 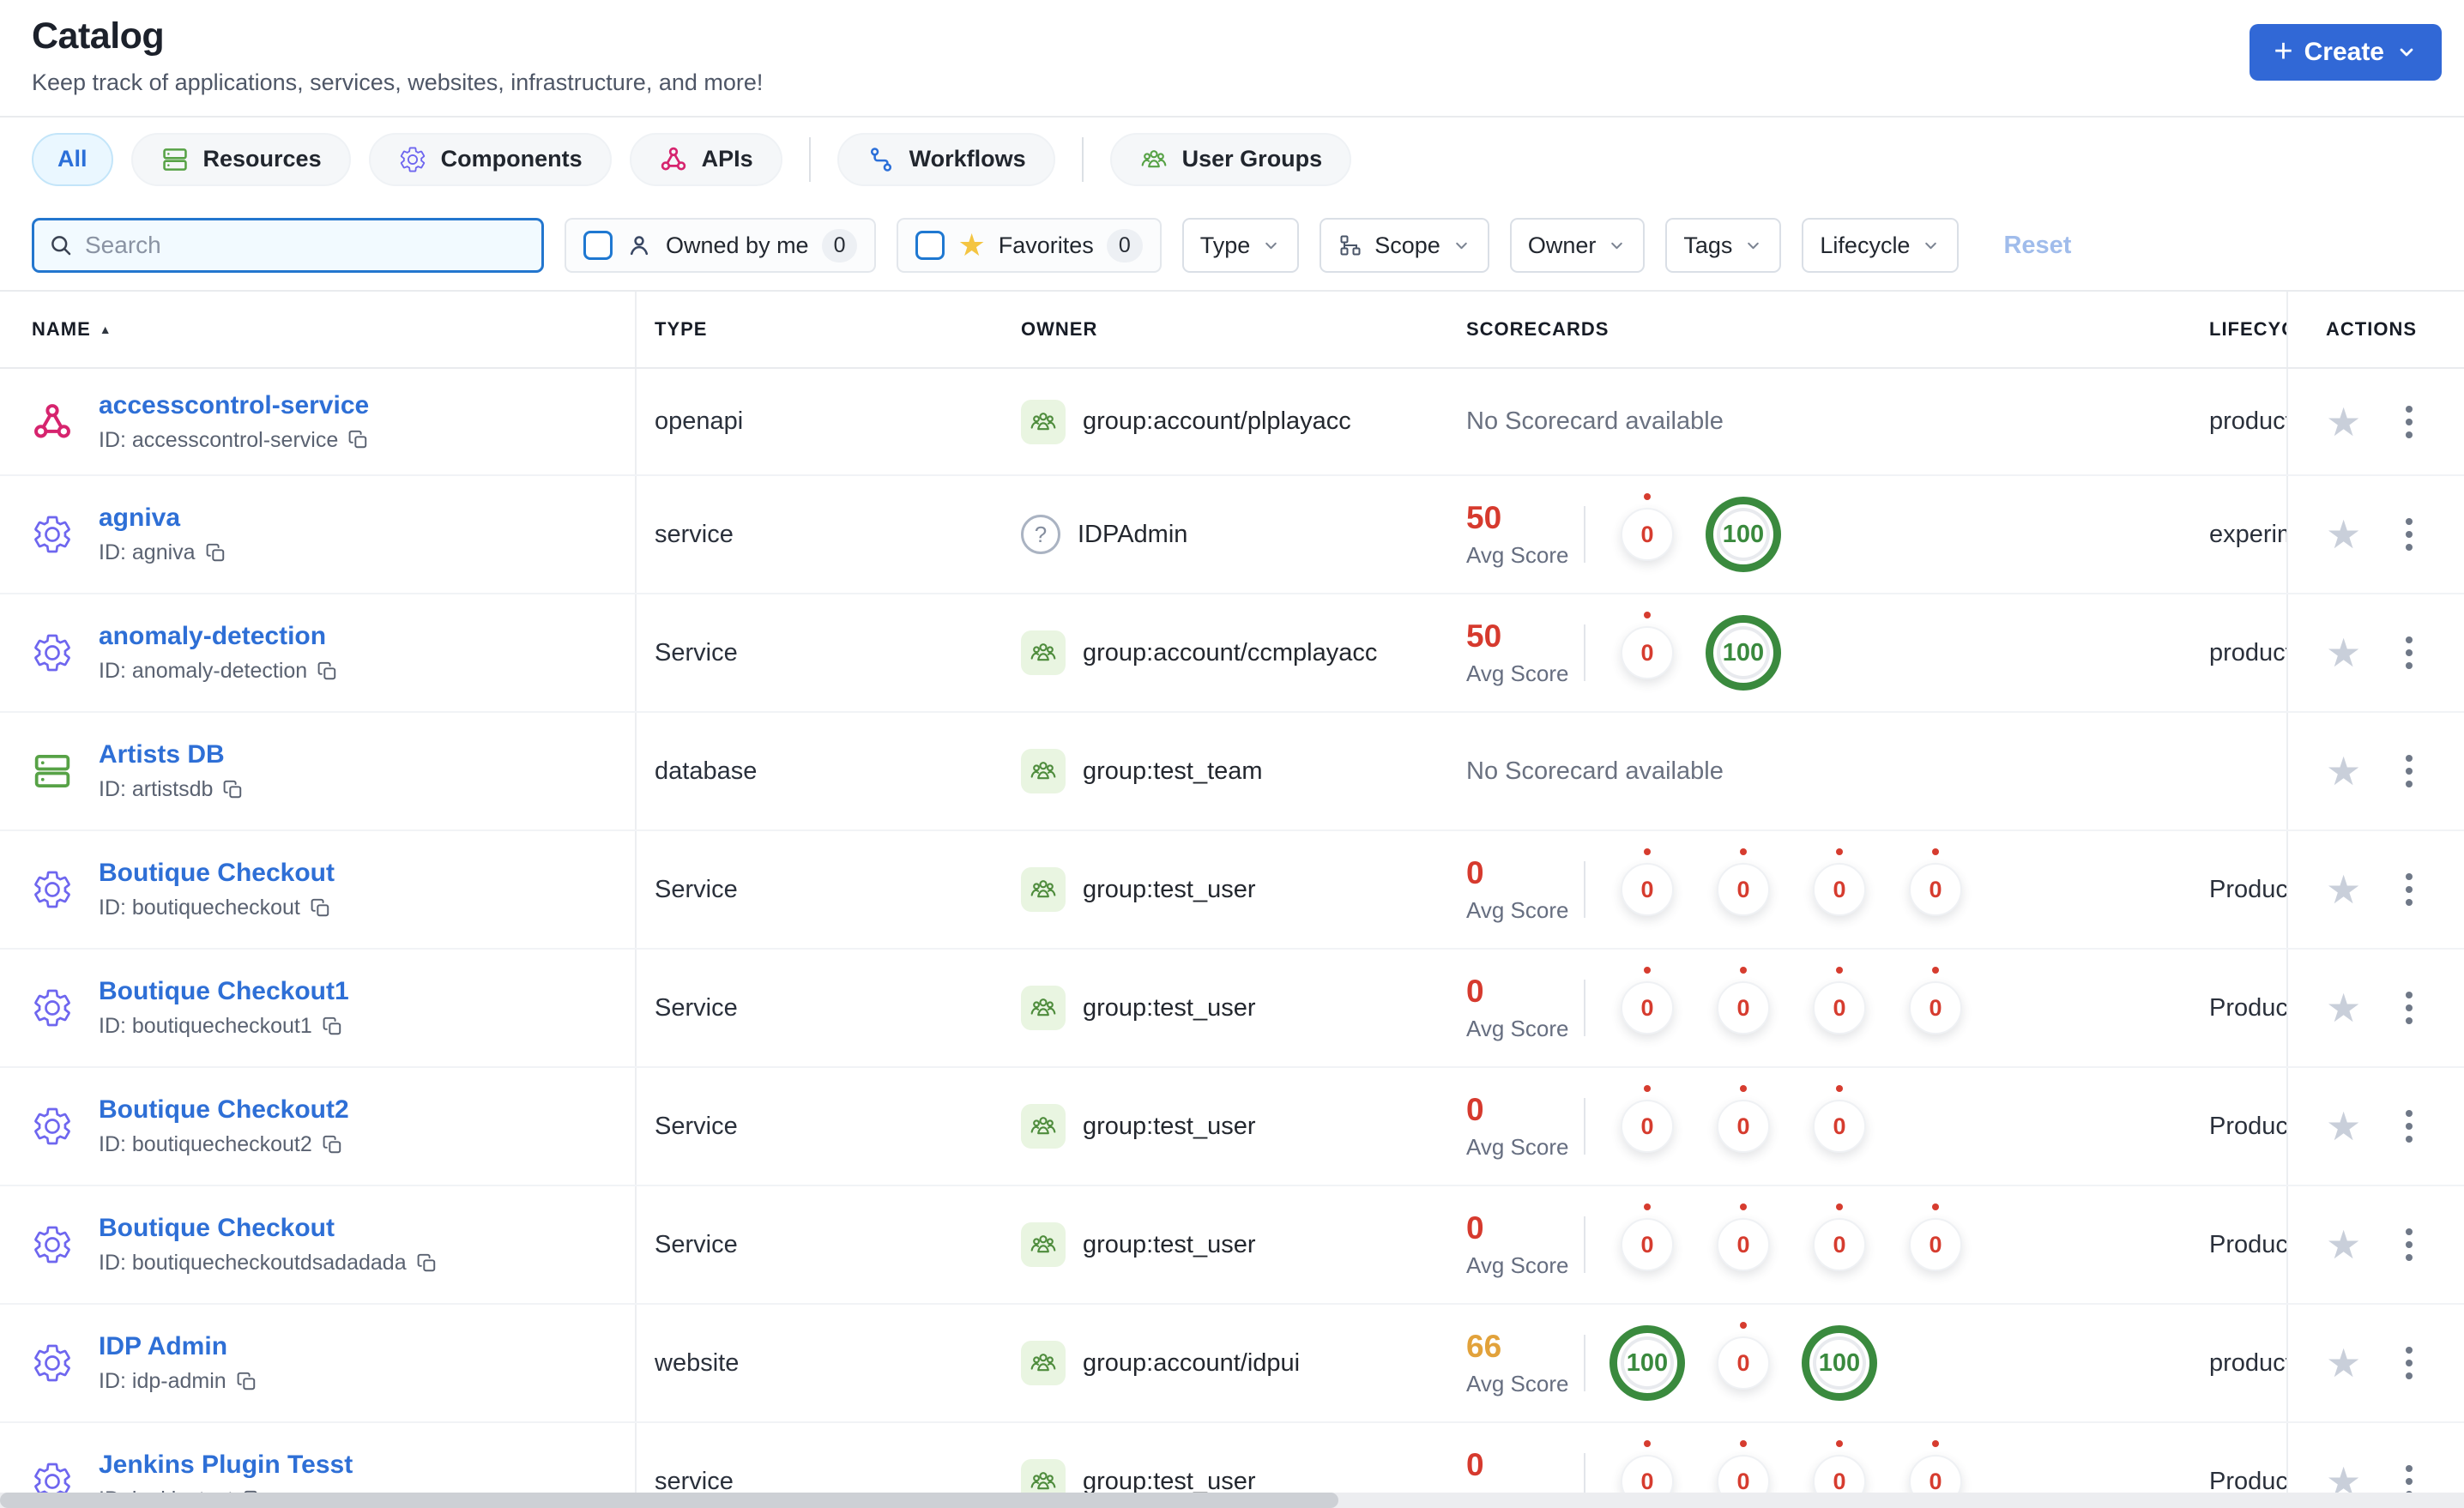 What do you see at coordinates (1232, 422) in the screenshot?
I see `table-row: accesscontrol-service ID` at bounding box center [1232, 422].